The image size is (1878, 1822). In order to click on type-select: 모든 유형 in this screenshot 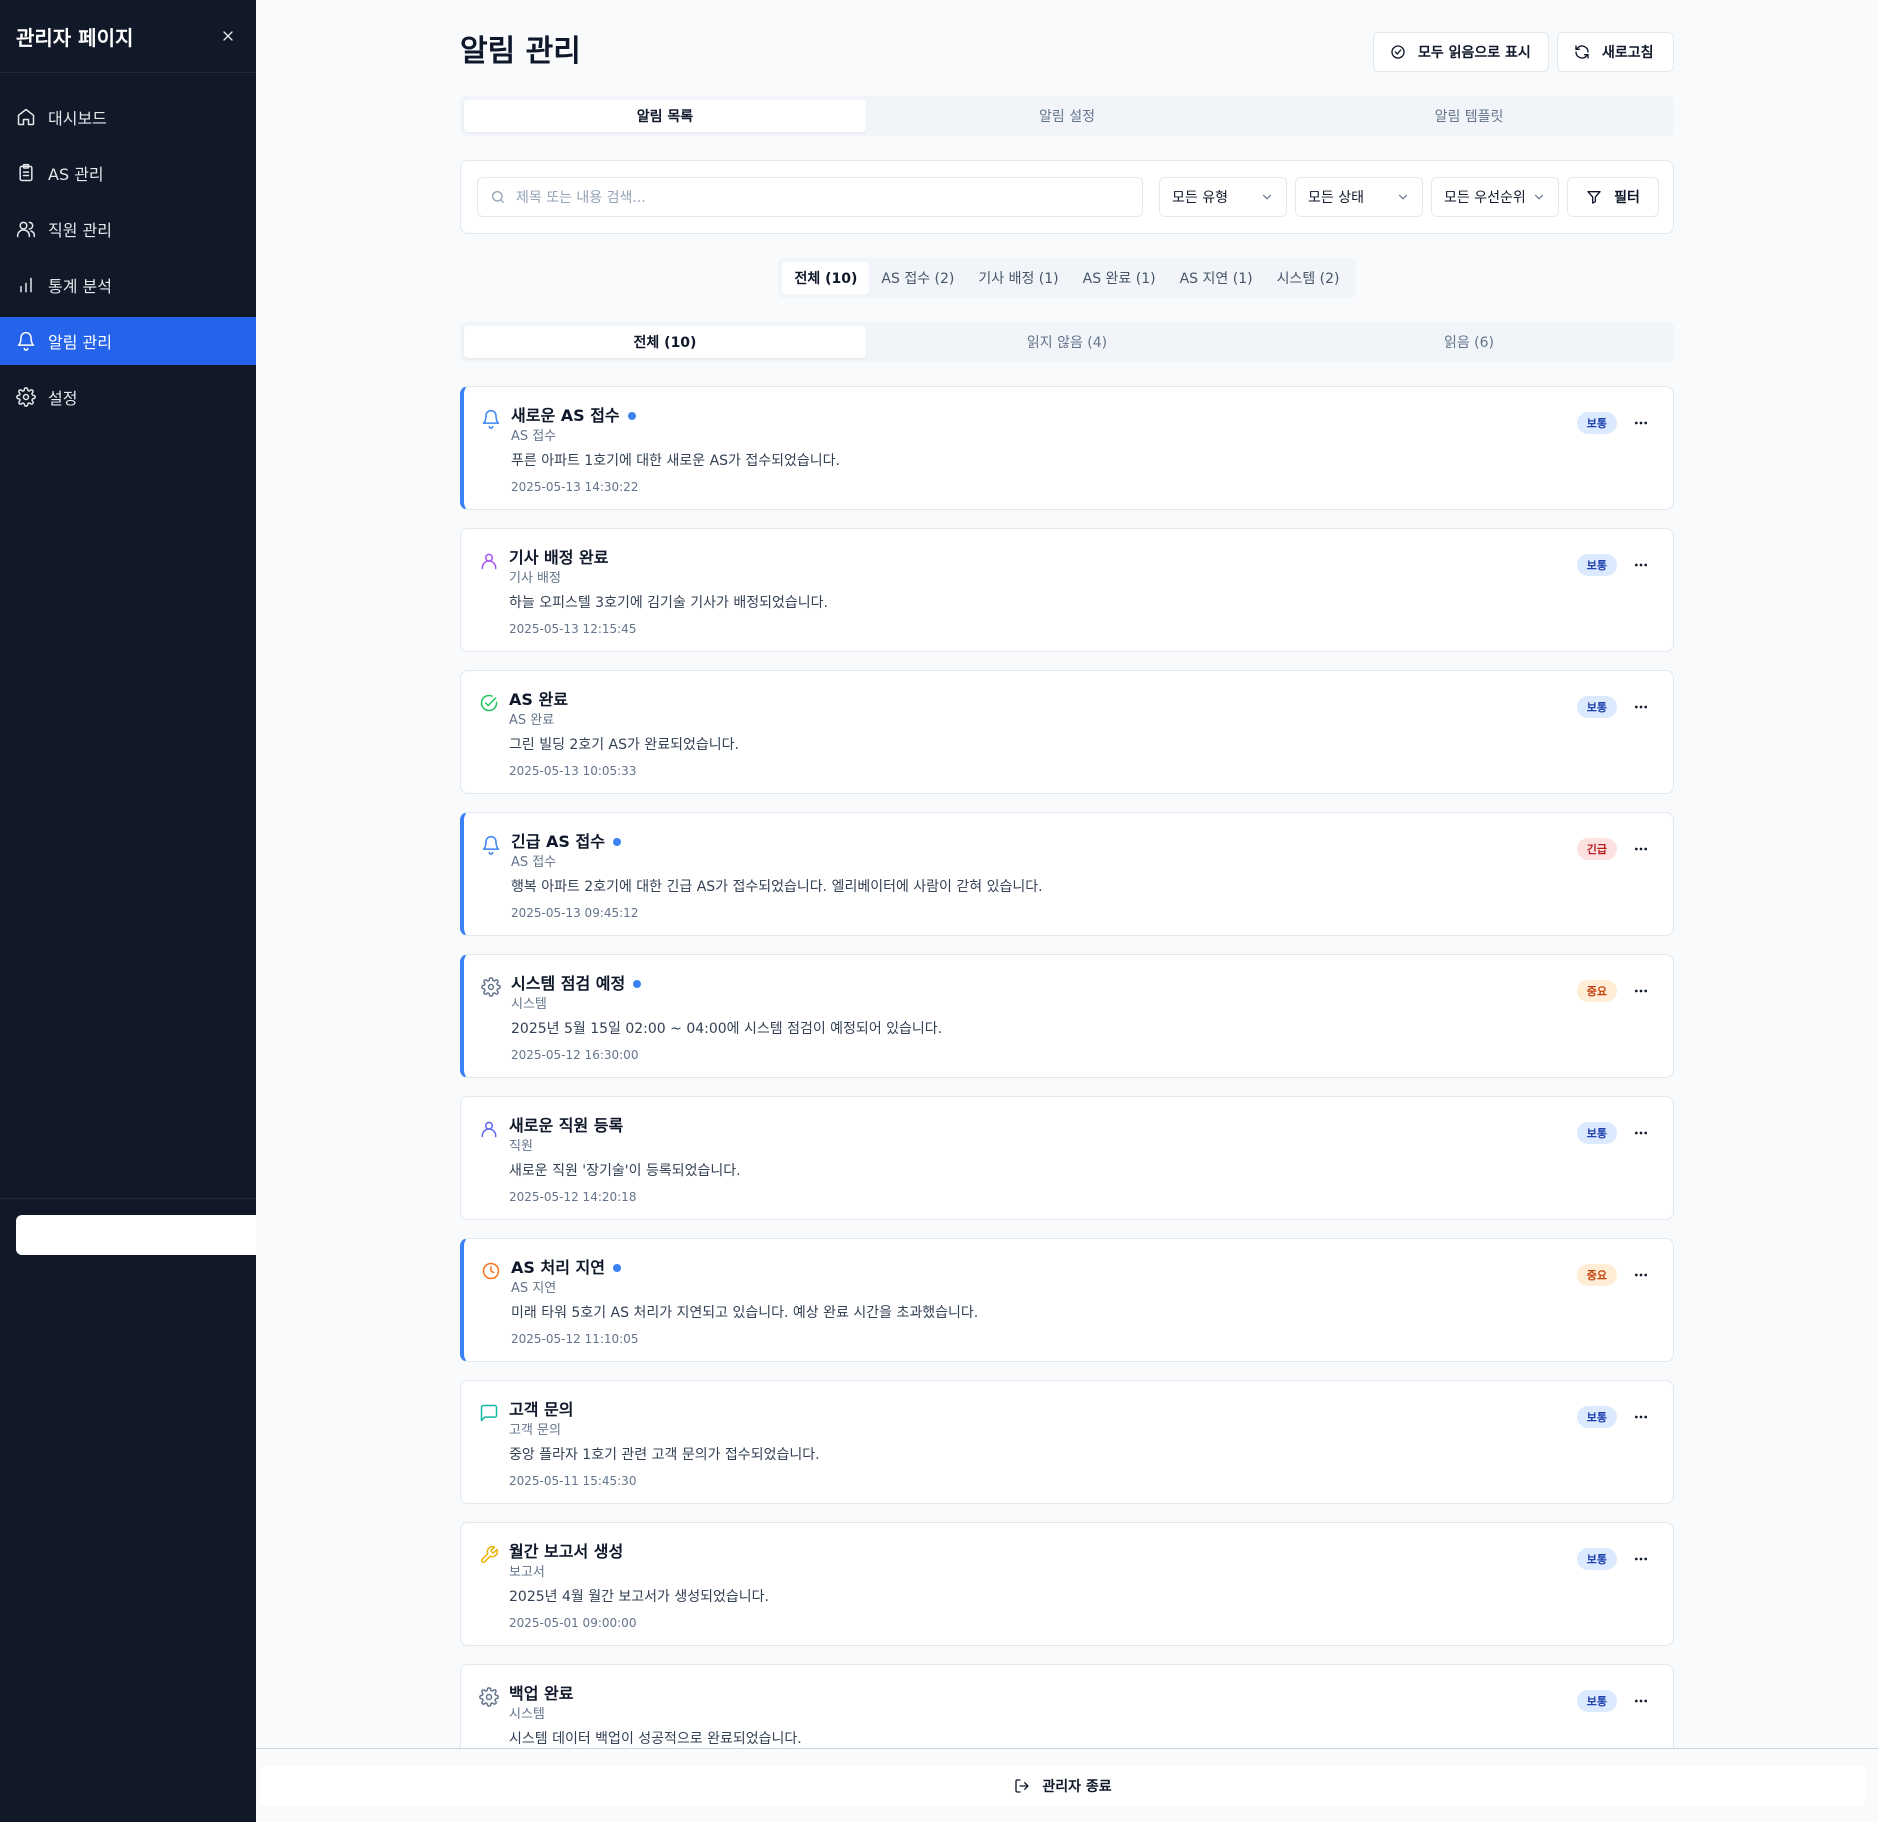, I will do `click(1223, 197)`.